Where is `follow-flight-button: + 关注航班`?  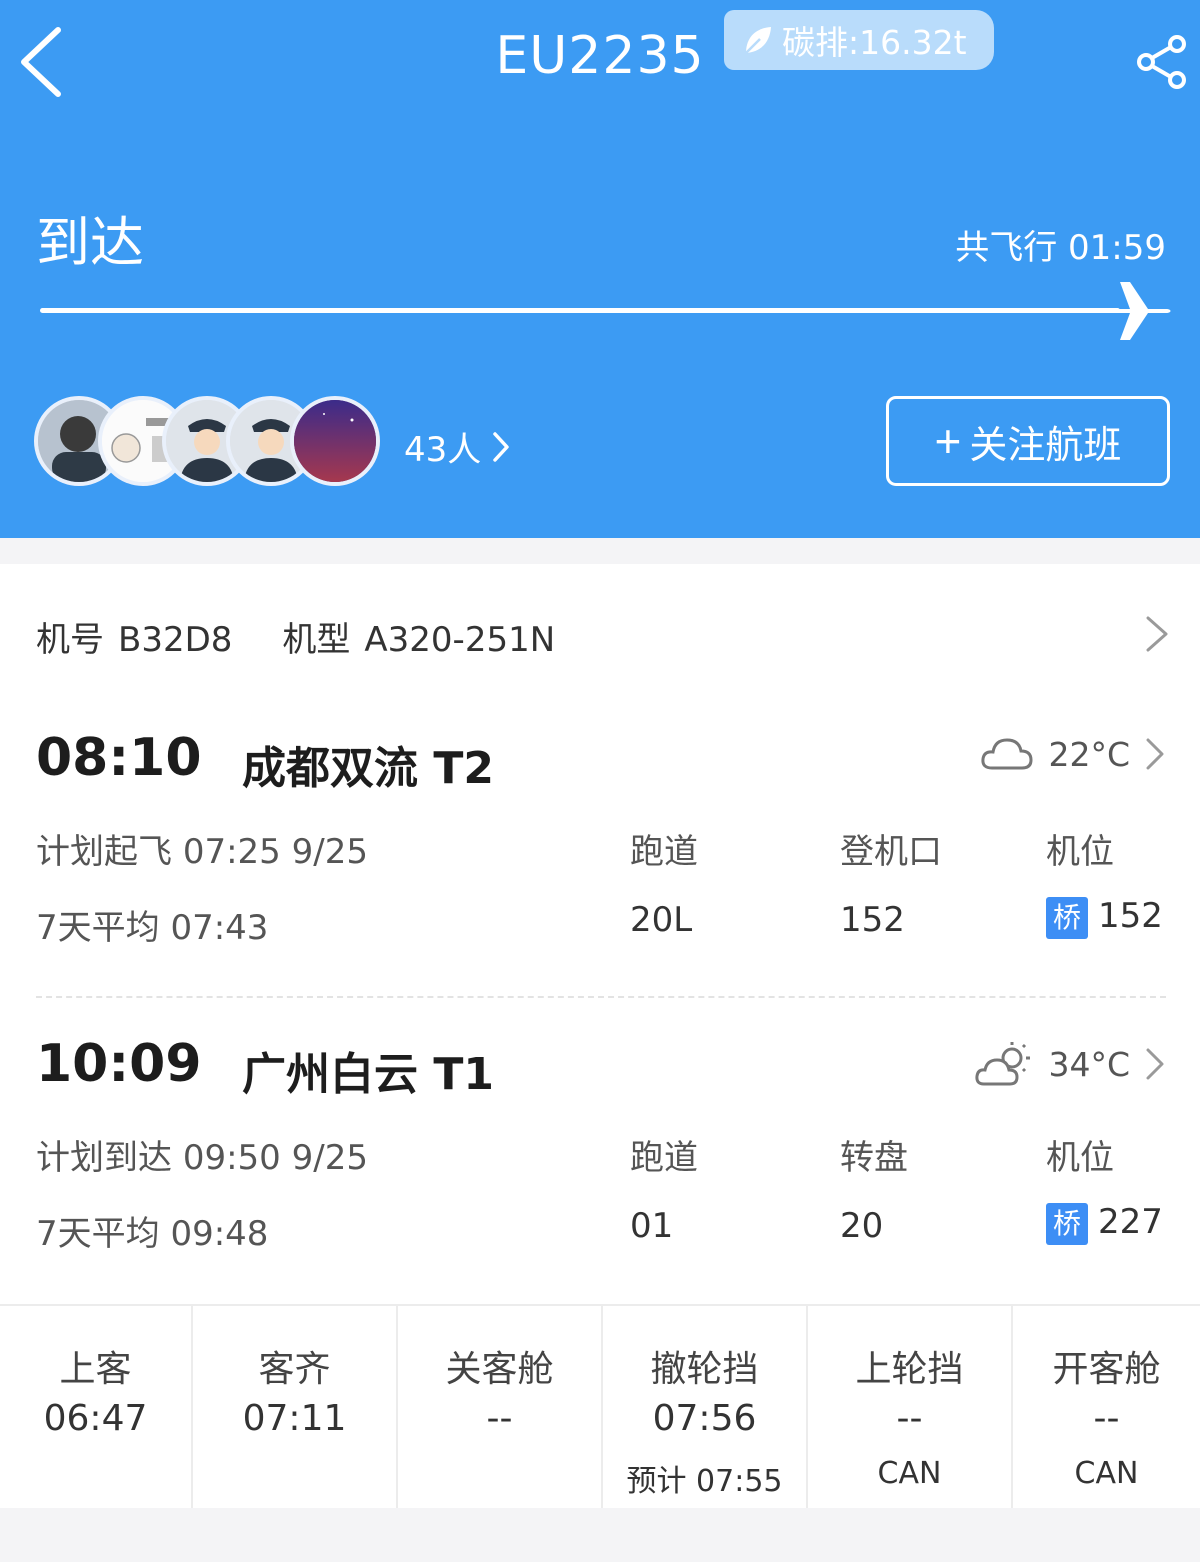 follow-flight-button: + 关注航班 is located at coordinates (1028, 441).